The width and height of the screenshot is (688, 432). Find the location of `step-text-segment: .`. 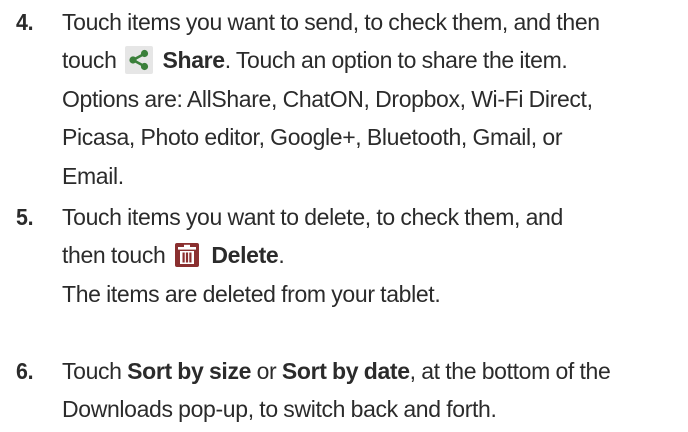

step-text-segment: . is located at coordinates (281, 255).